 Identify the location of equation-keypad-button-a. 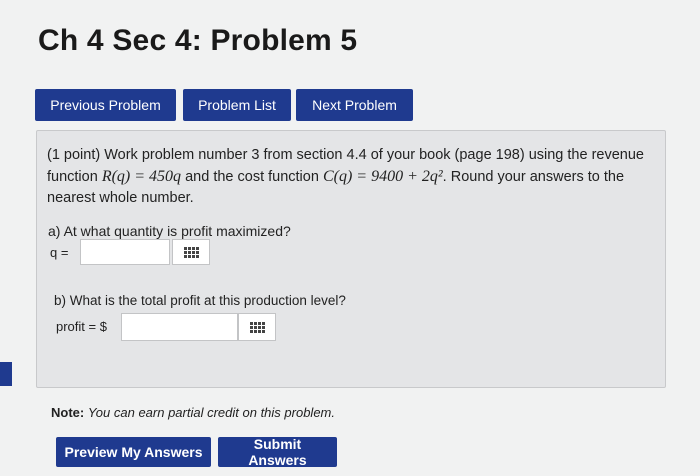
(191, 252).